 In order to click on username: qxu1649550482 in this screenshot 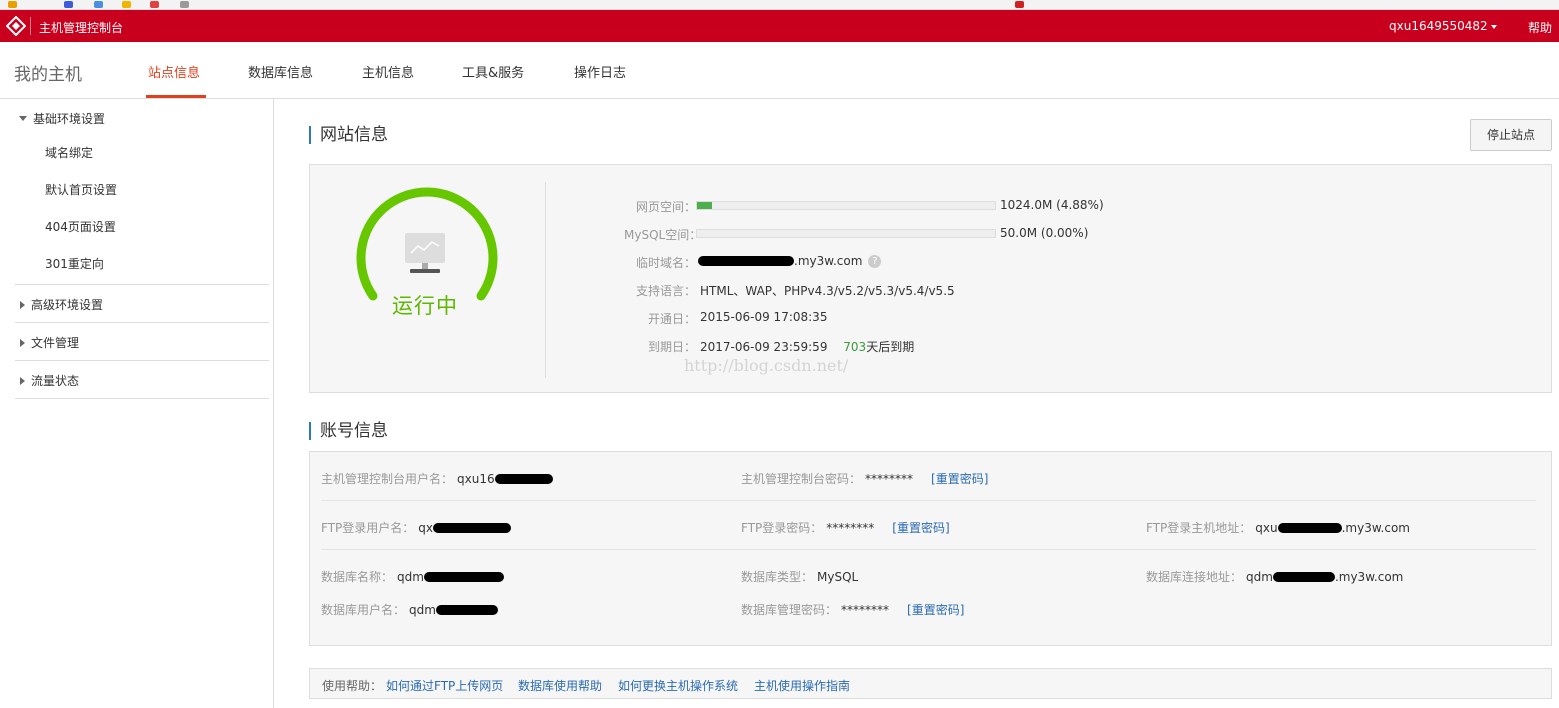, I will do `click(1438, 26)`.